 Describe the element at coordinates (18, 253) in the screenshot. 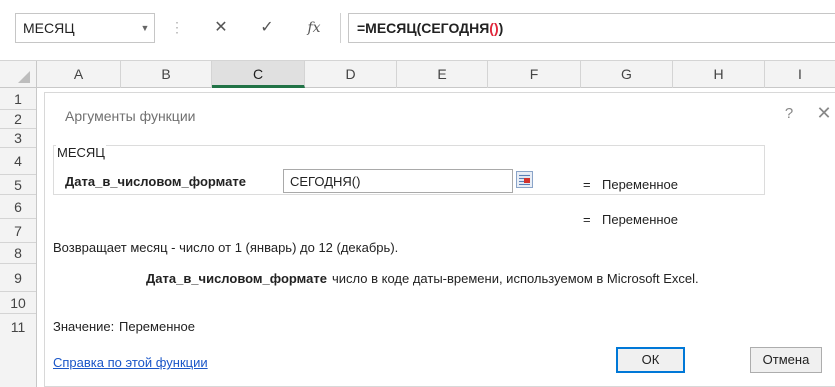

I see `row-header-8: 8` at that location.